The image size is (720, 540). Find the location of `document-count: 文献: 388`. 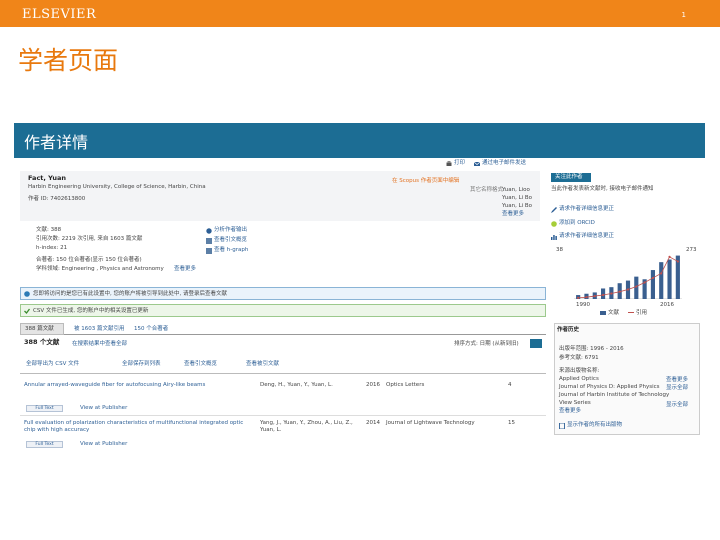

document-count: 文献: 388 is located at coordinates (48, 230).